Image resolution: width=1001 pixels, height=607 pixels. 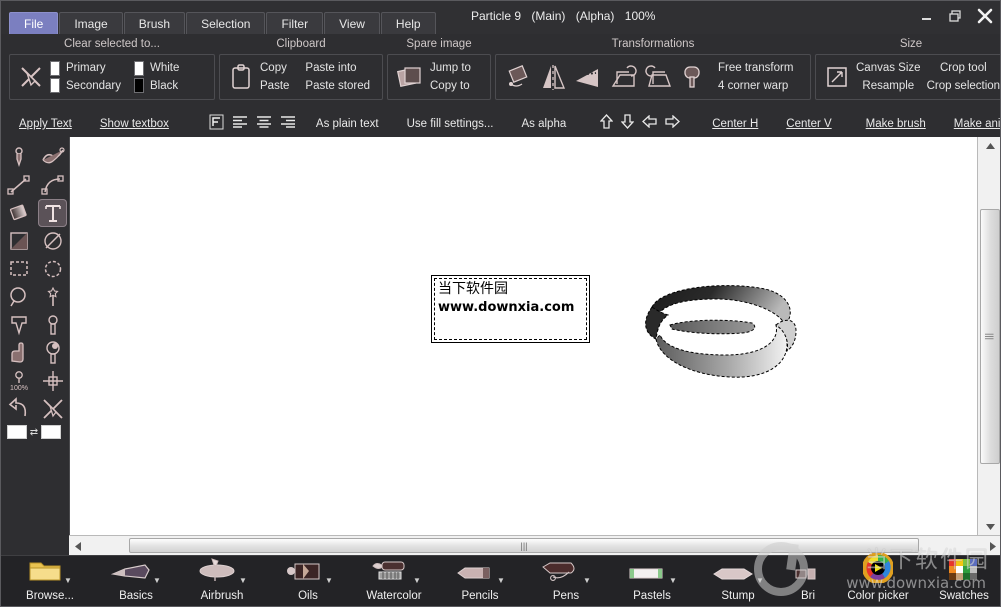 I want to click on free-transform-label: Free transform, so click(x=760, y=68).